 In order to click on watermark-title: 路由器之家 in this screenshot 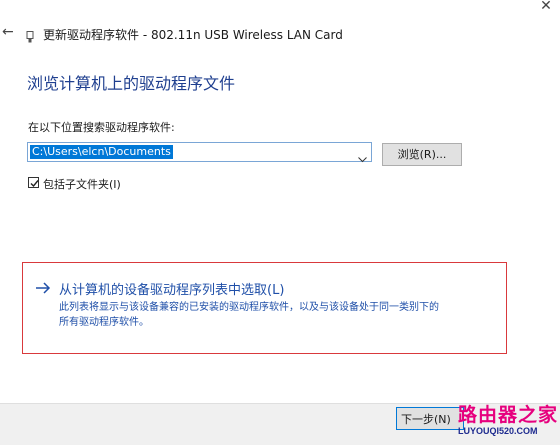, I will do `click(508, 415)`.